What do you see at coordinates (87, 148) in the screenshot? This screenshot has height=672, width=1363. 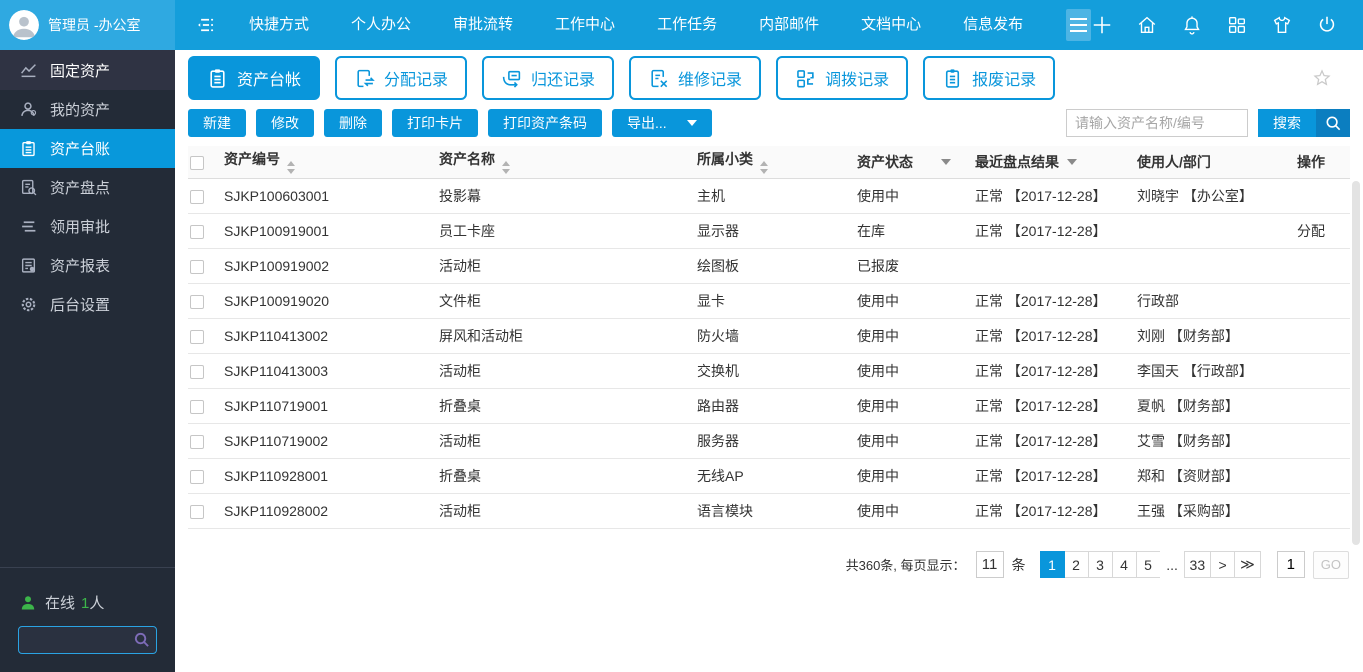 I see `sidebar-item-资产台账: 资产台账` at bounding box center [87, 148].